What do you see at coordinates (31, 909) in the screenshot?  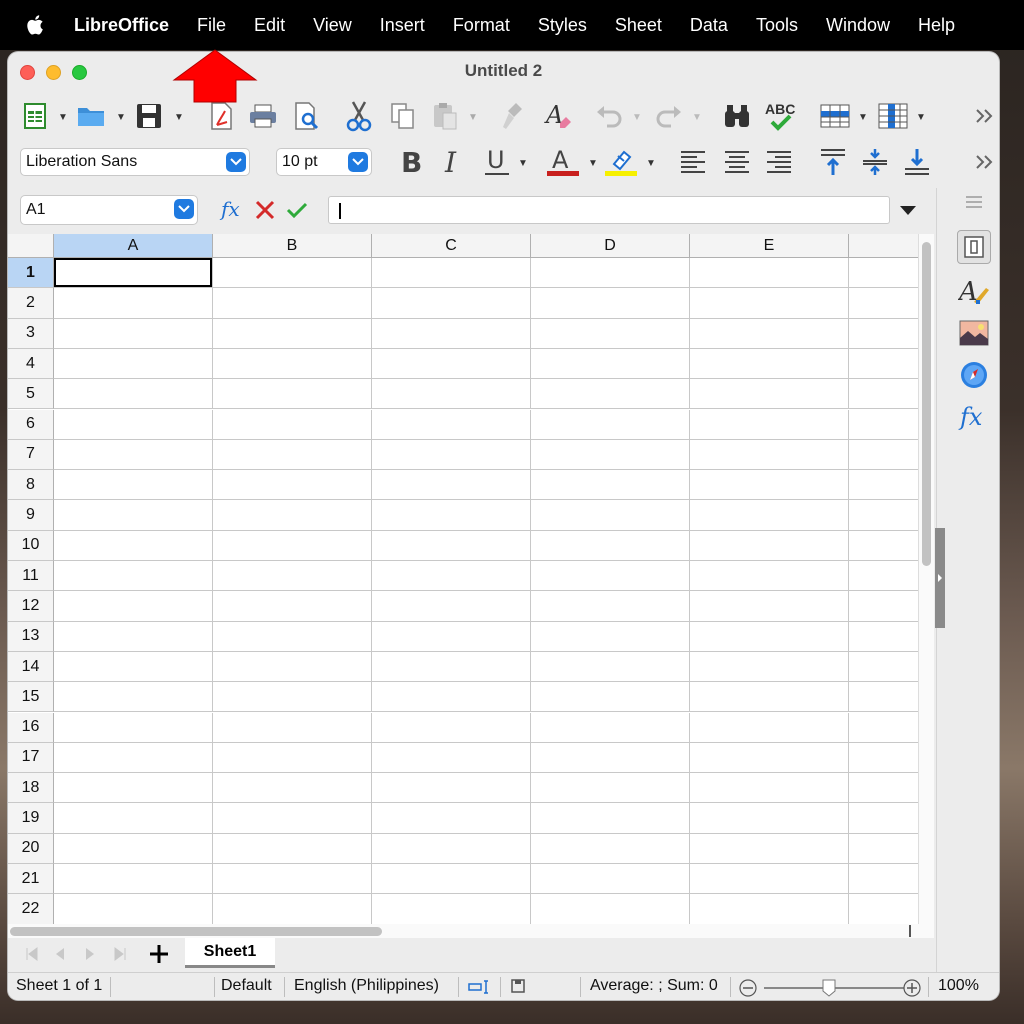 I see `row-header-22: 22` at bounding box center [31, 909].